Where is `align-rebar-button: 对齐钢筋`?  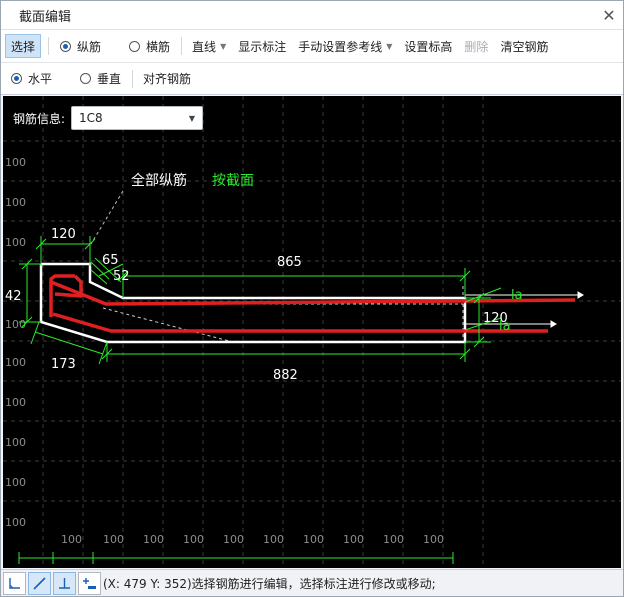
align-rebar-button: 对齐钢筋 is located at coordinates (167, 79).